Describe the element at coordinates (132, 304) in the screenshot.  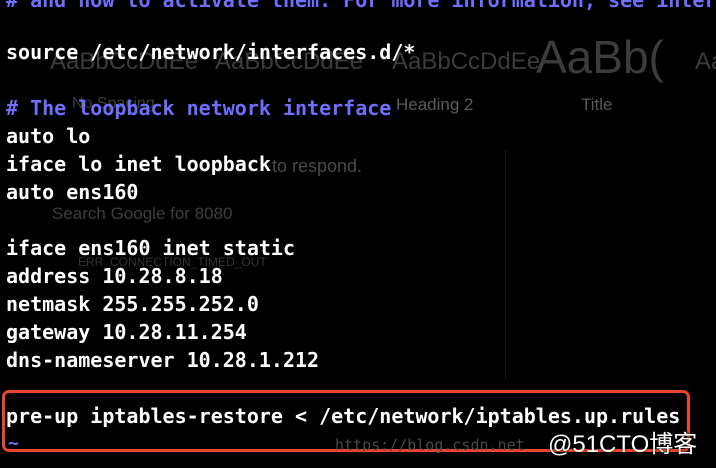
I see `netmask-line: netmask 255.255.252.0` at that location.